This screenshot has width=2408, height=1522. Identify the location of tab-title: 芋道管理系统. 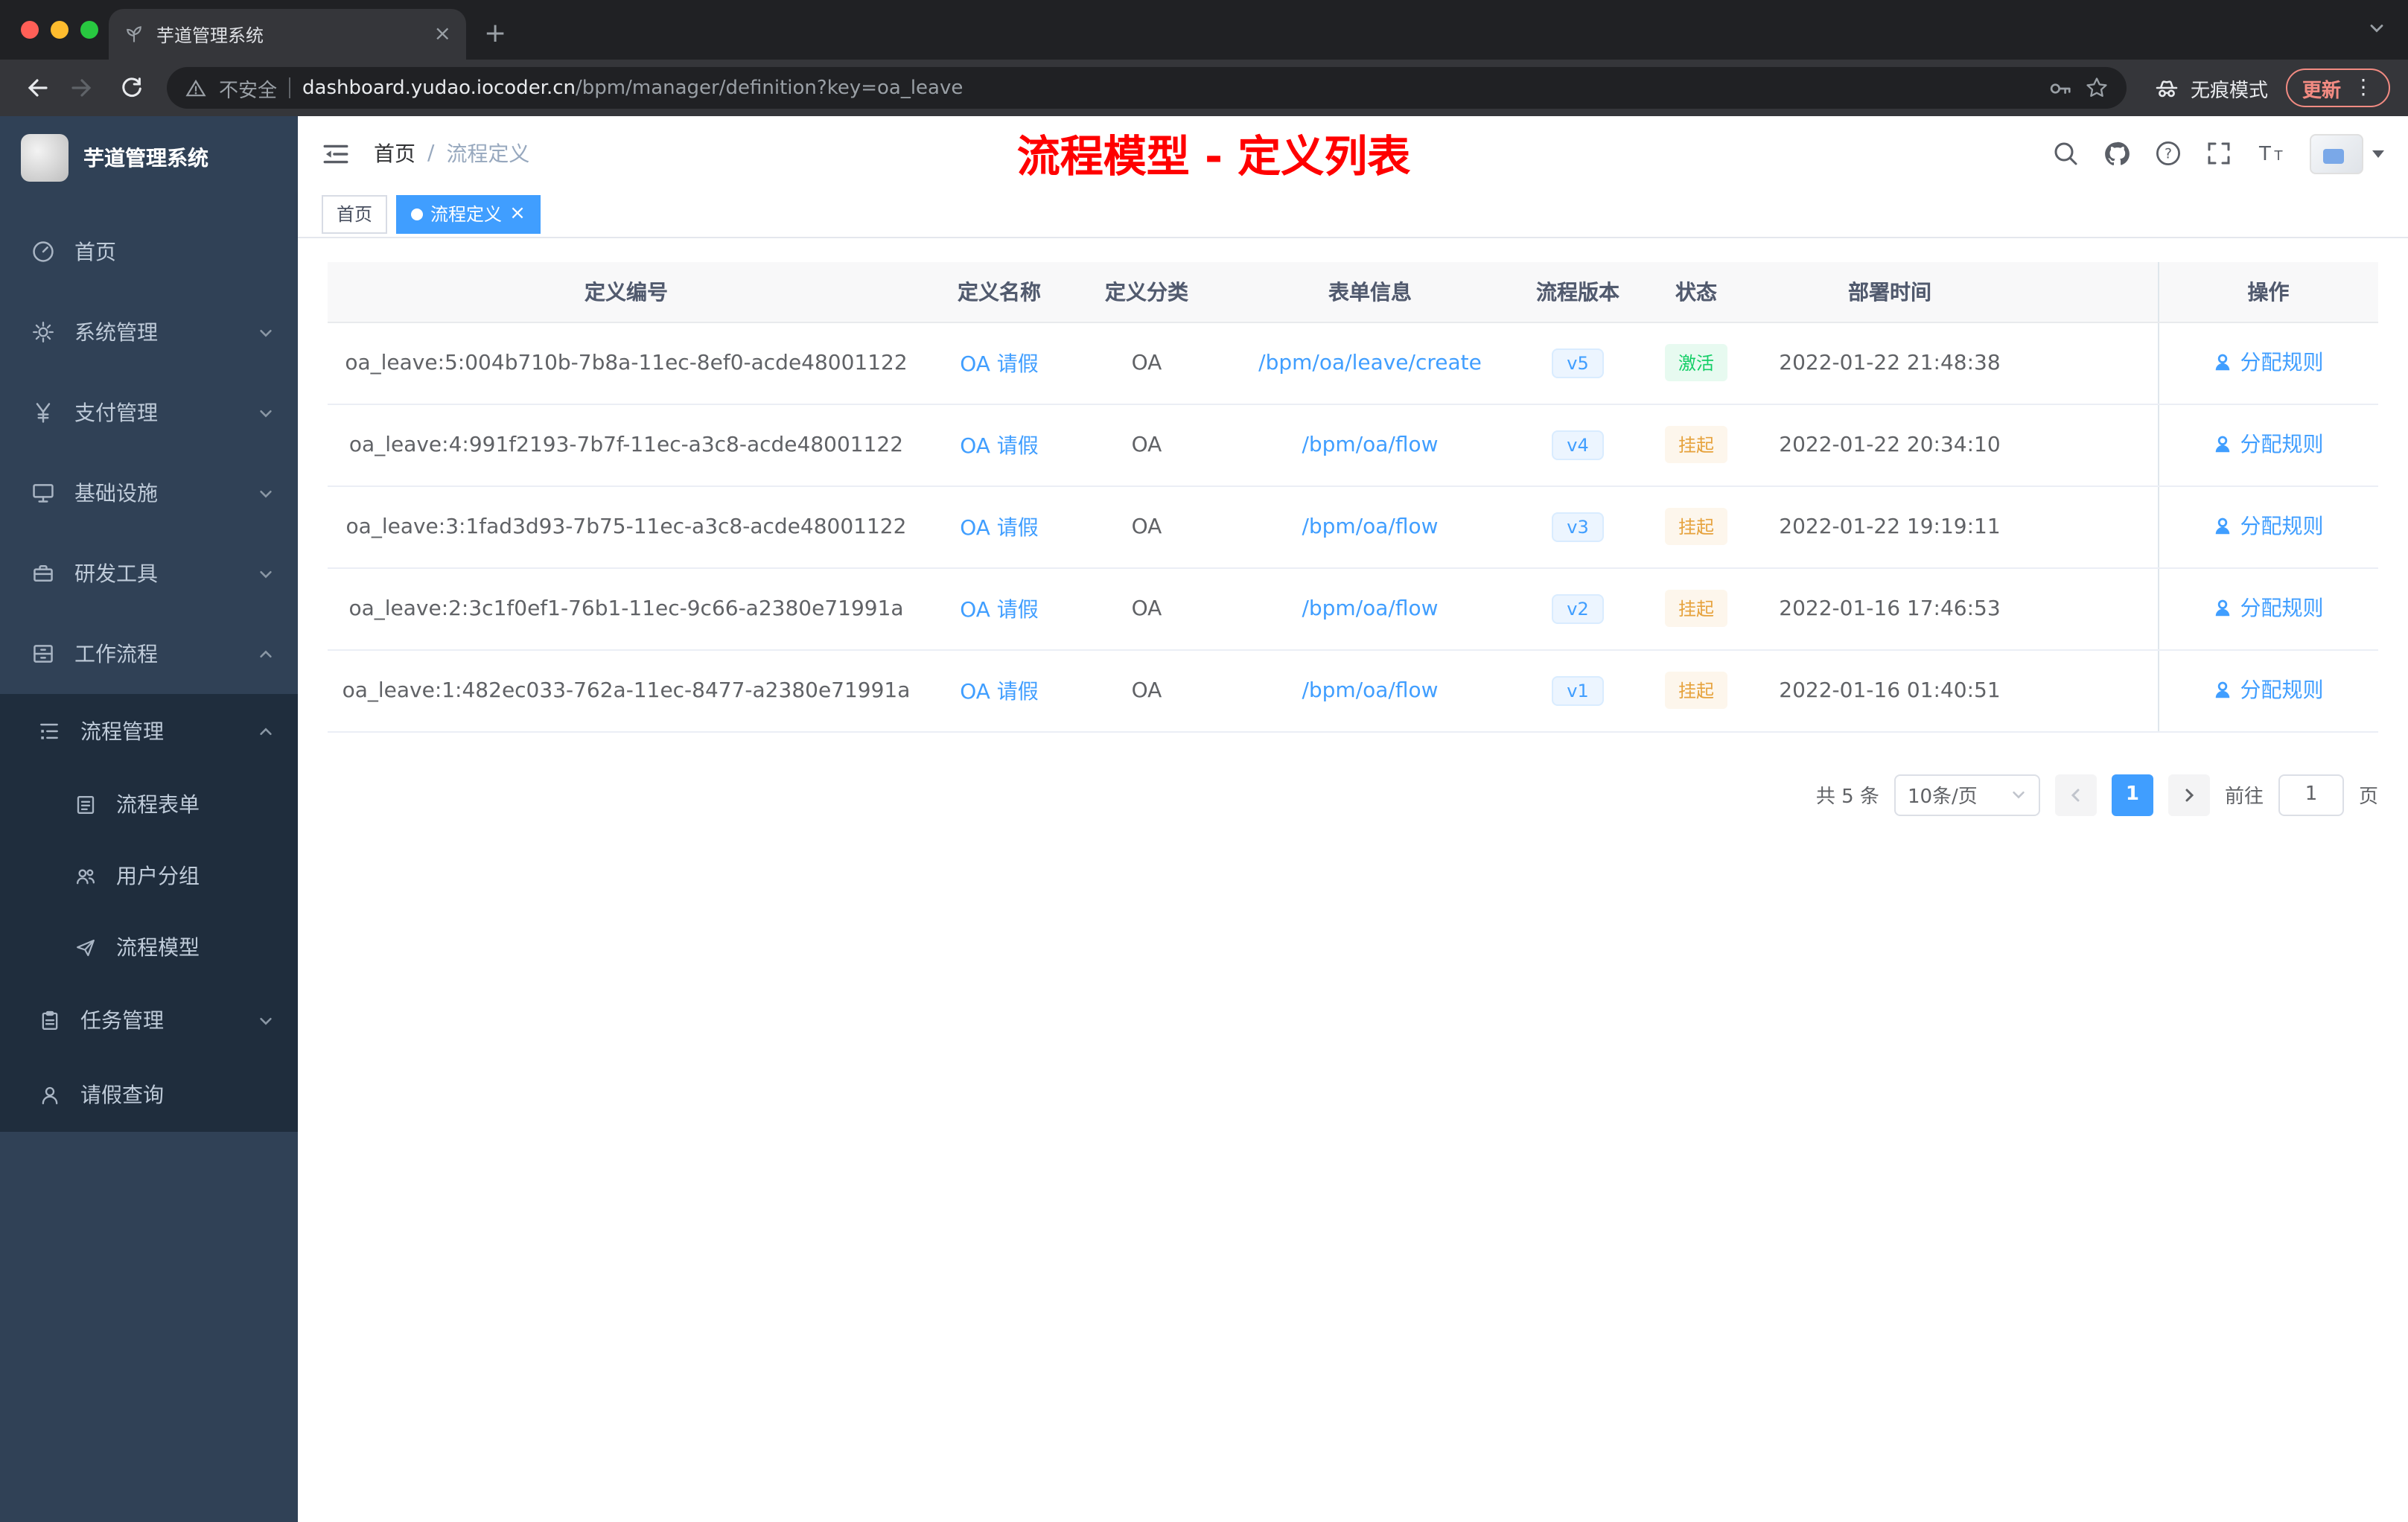
(210, 35).